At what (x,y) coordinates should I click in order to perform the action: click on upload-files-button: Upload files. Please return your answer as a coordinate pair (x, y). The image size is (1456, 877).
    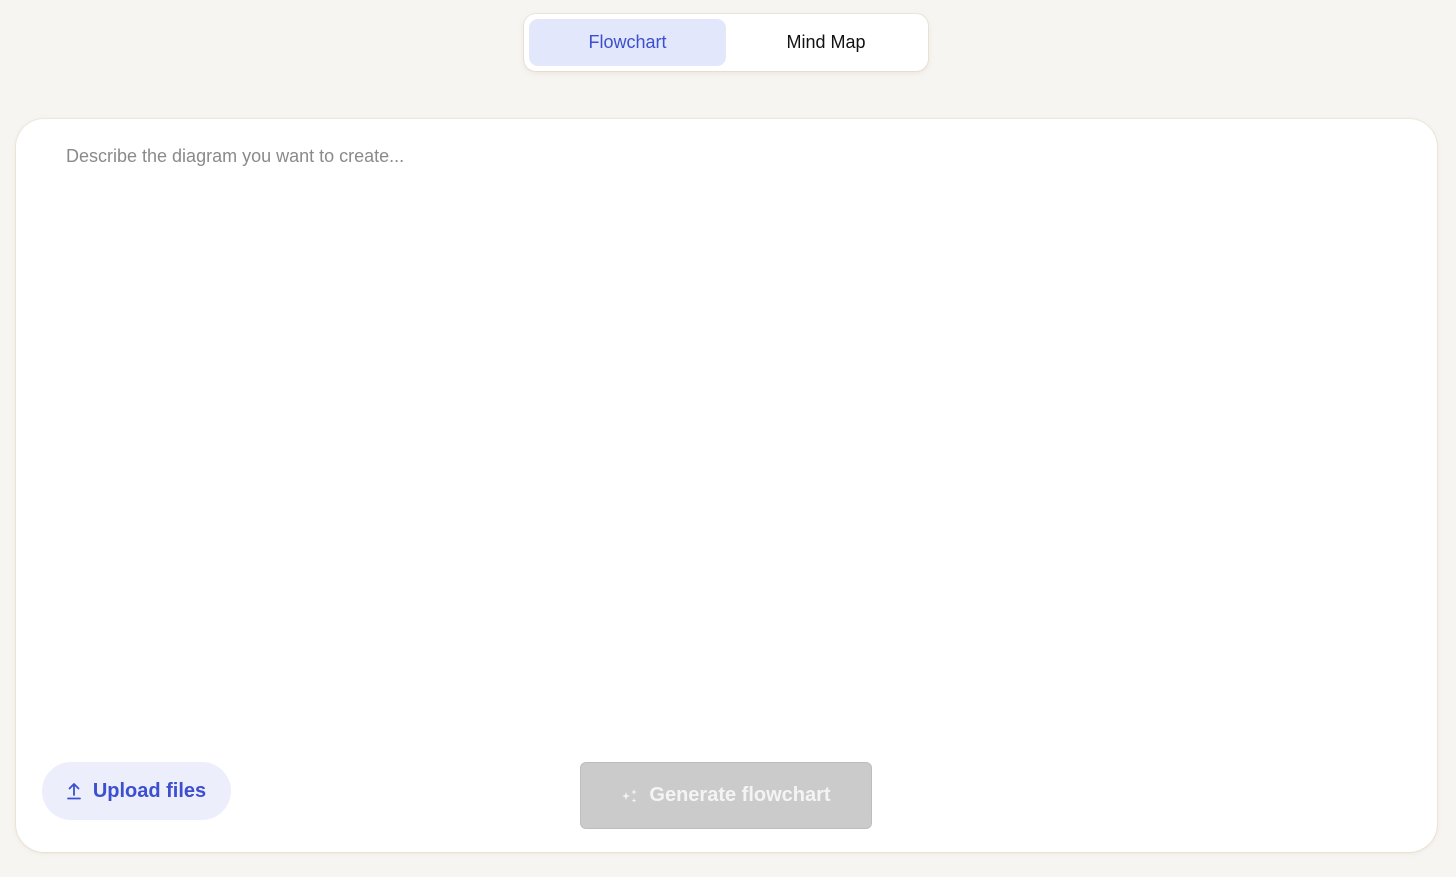
    Looking at the image, I should click on (136, 791).